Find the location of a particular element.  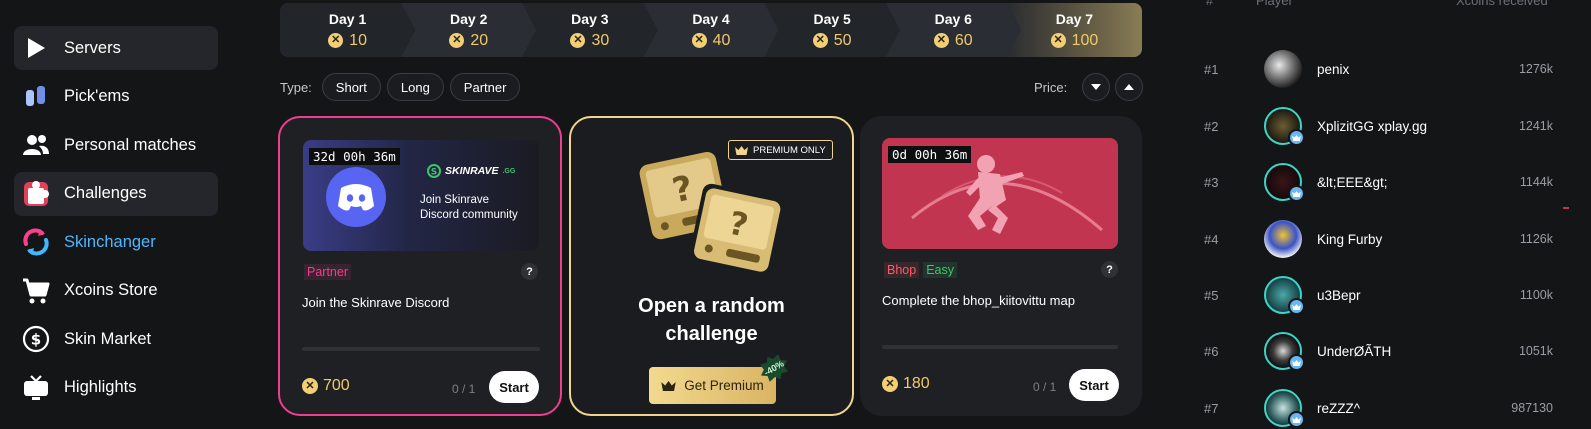

day-label: Day 2 is located at coordinates (469, 18).